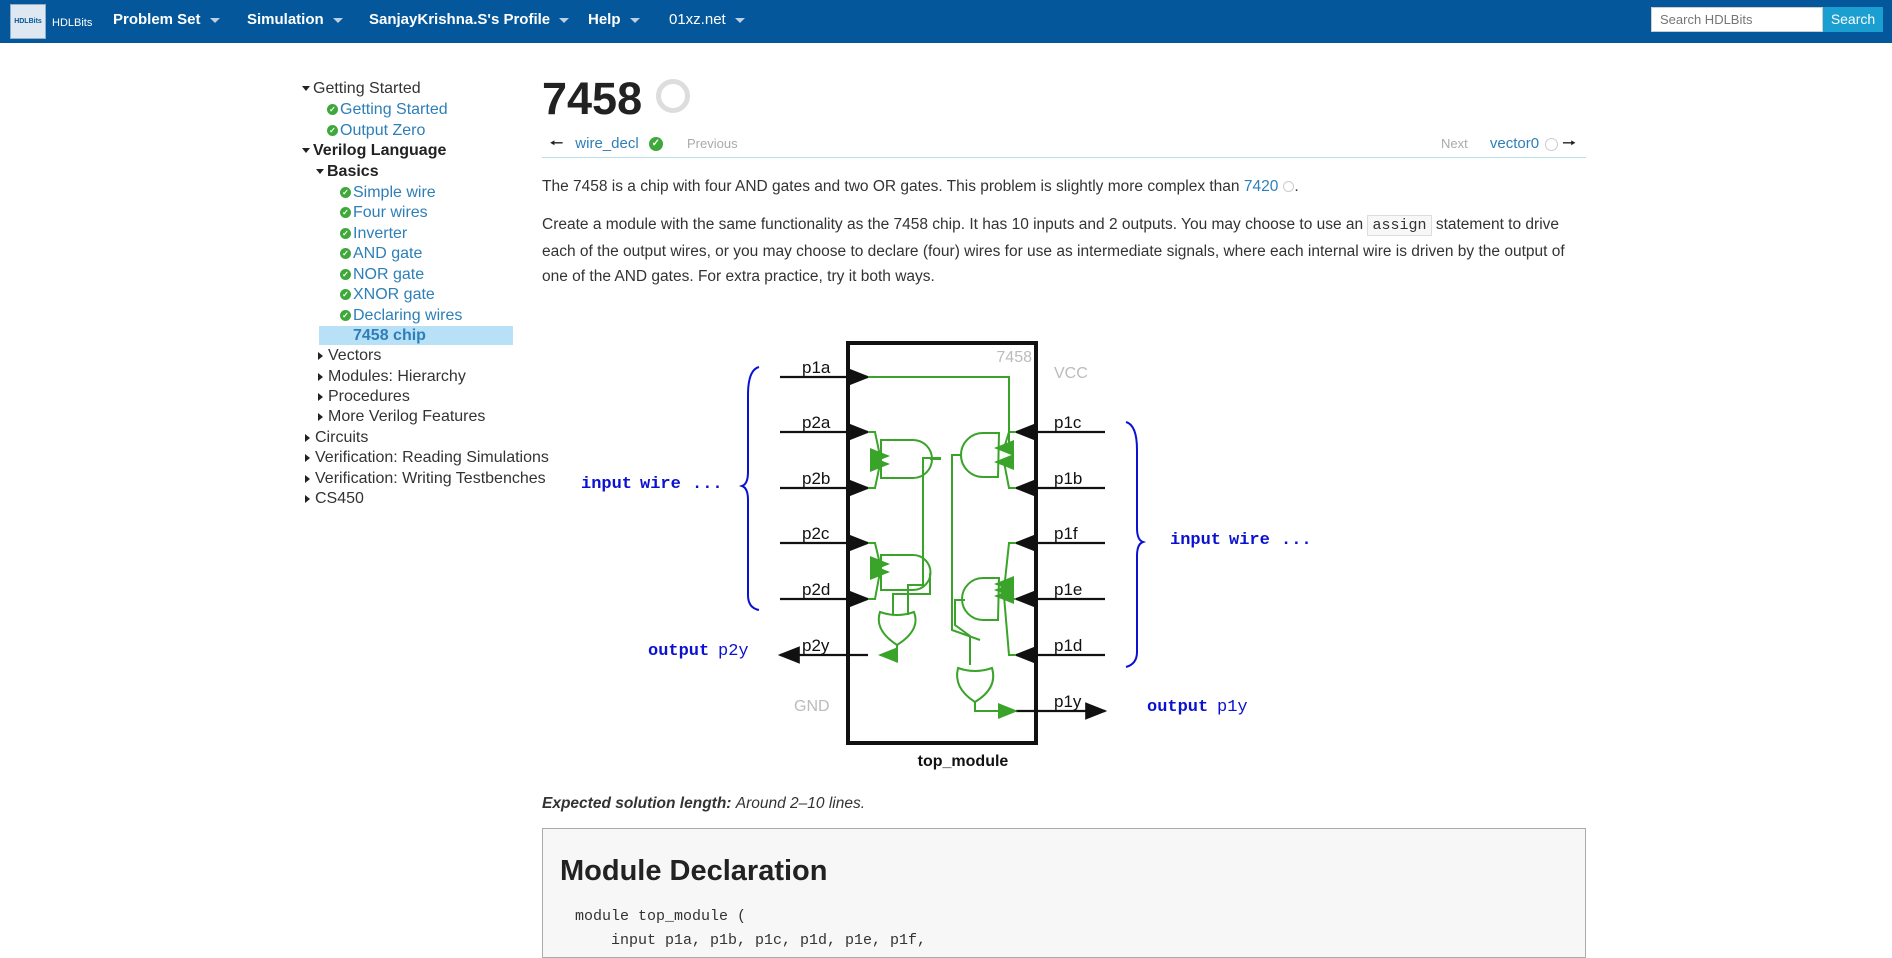 The width and height of the screenshot is (1892, 958). I want to click on pin-p1b: p1b, so click(1068, 478).